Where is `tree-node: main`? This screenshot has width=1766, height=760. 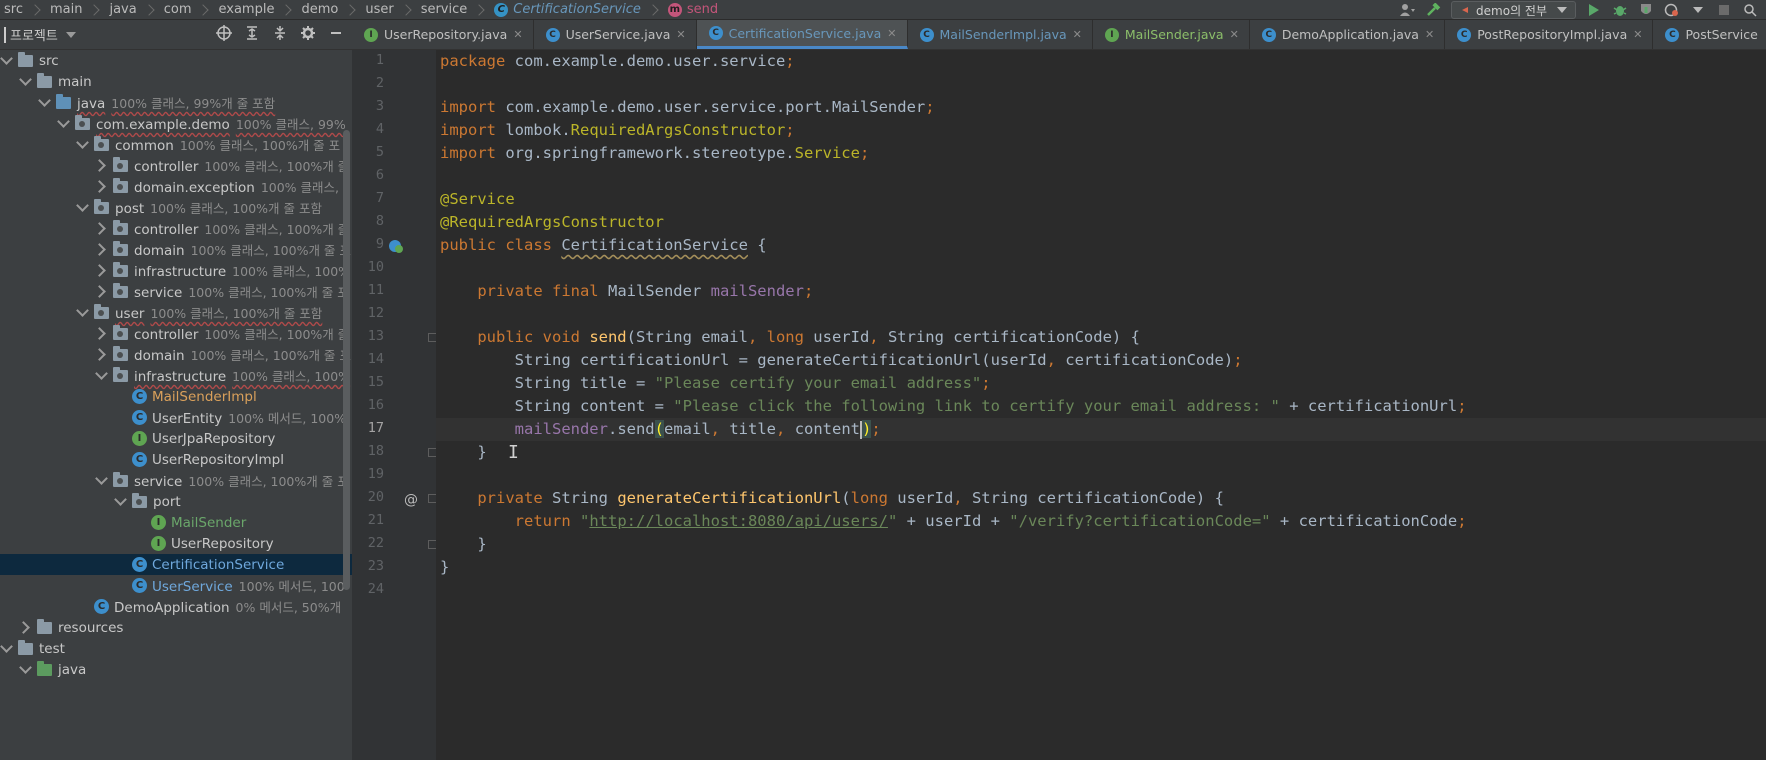
tree-node: main is located at coordinates (176, 81).